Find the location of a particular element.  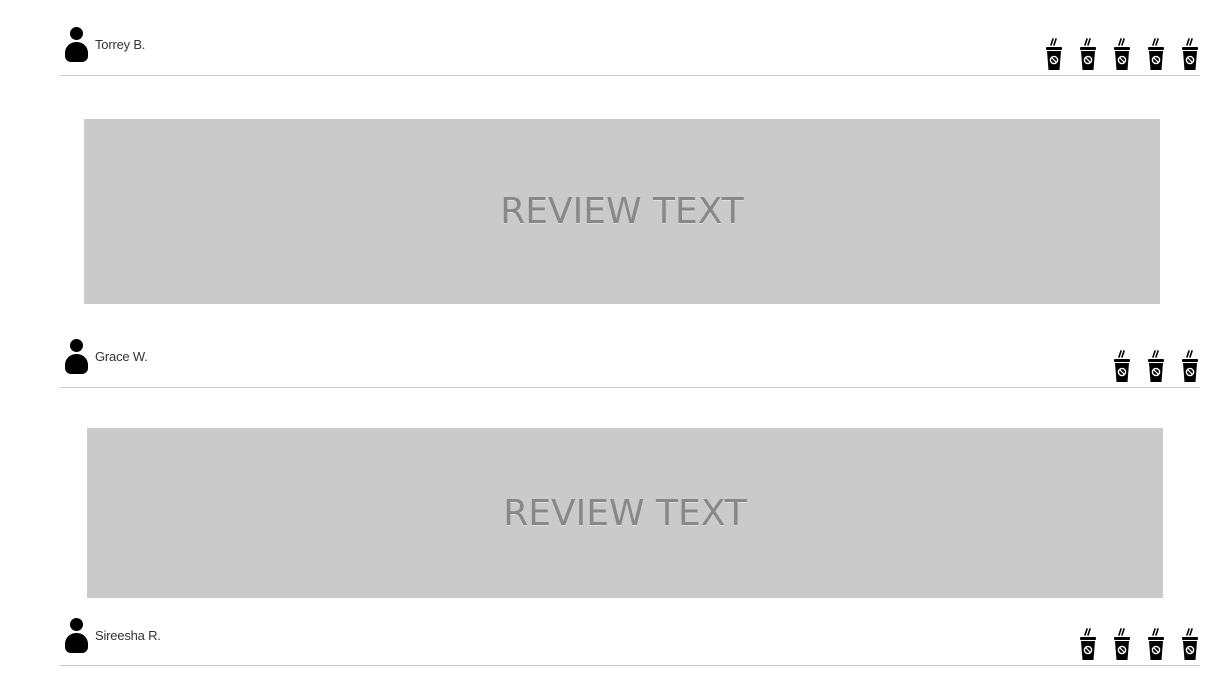

reviewer: Torrey B. is located at coordinates (105, 44).